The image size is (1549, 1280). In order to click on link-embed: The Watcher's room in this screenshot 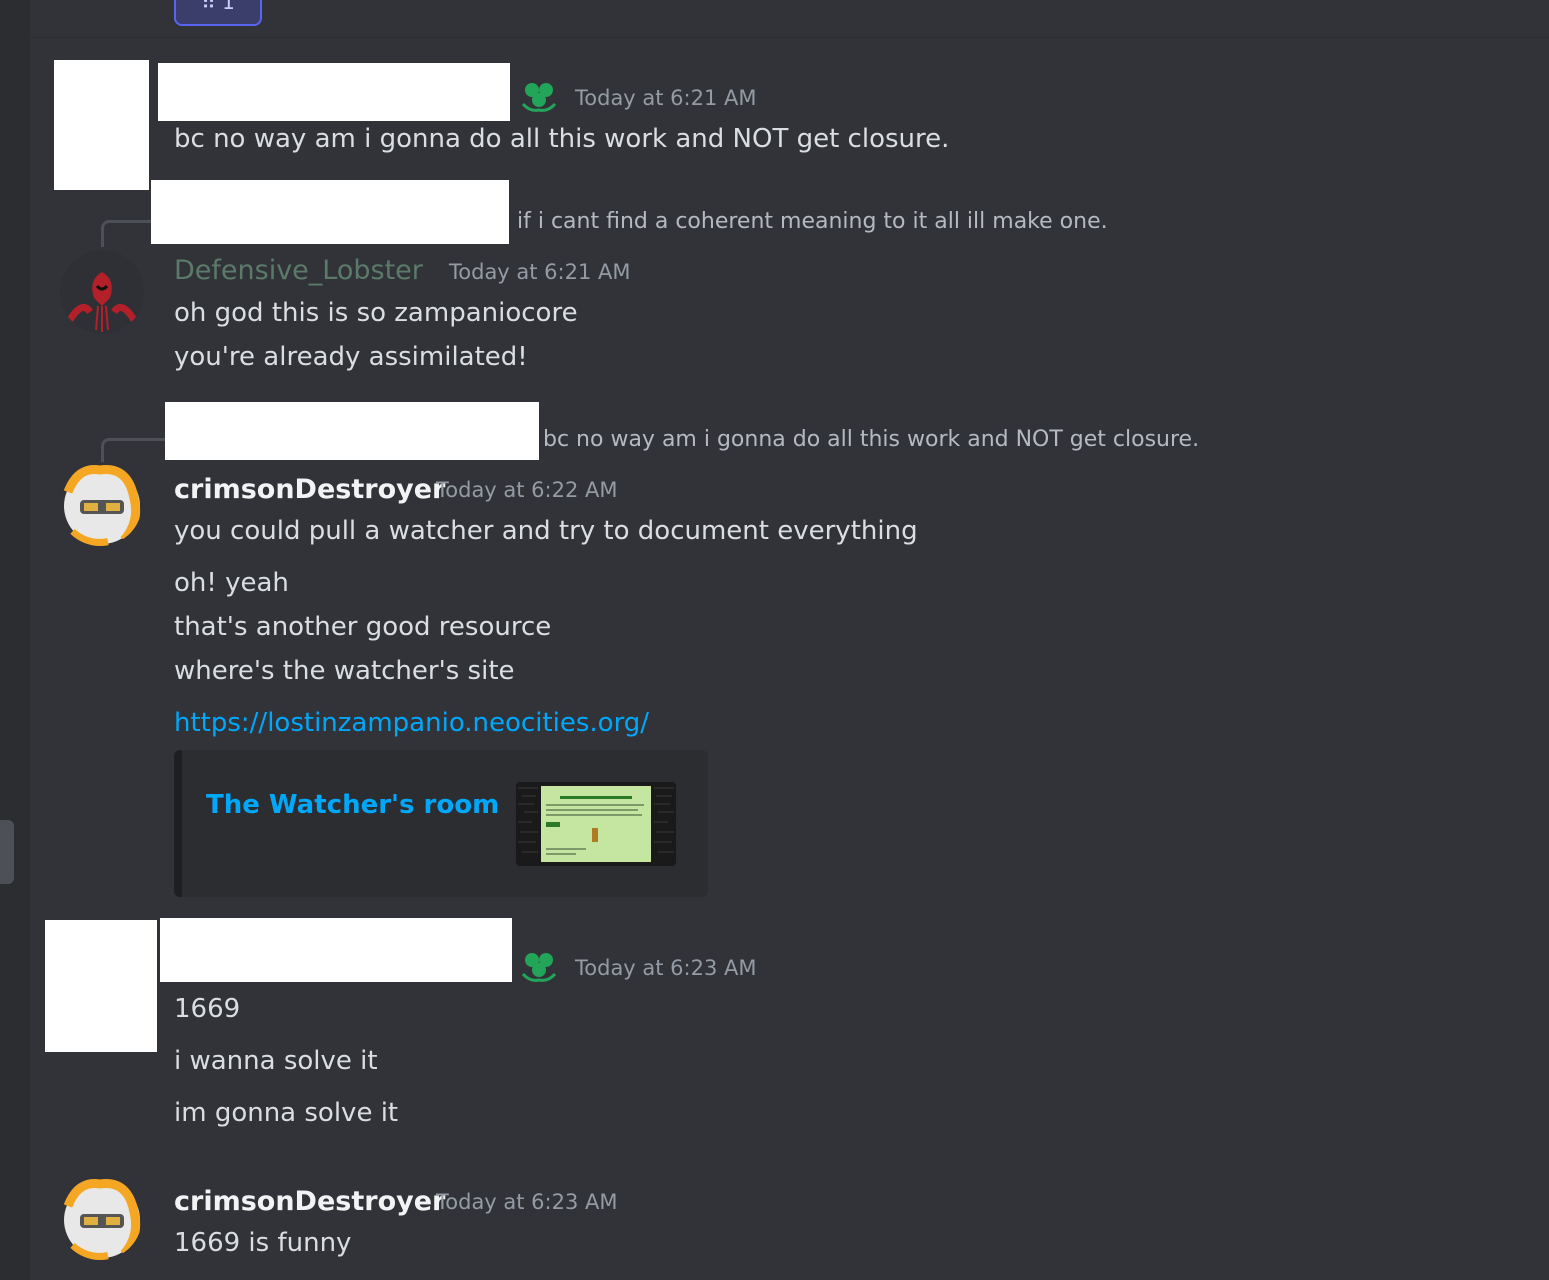, I will do `click(441, 823)`.